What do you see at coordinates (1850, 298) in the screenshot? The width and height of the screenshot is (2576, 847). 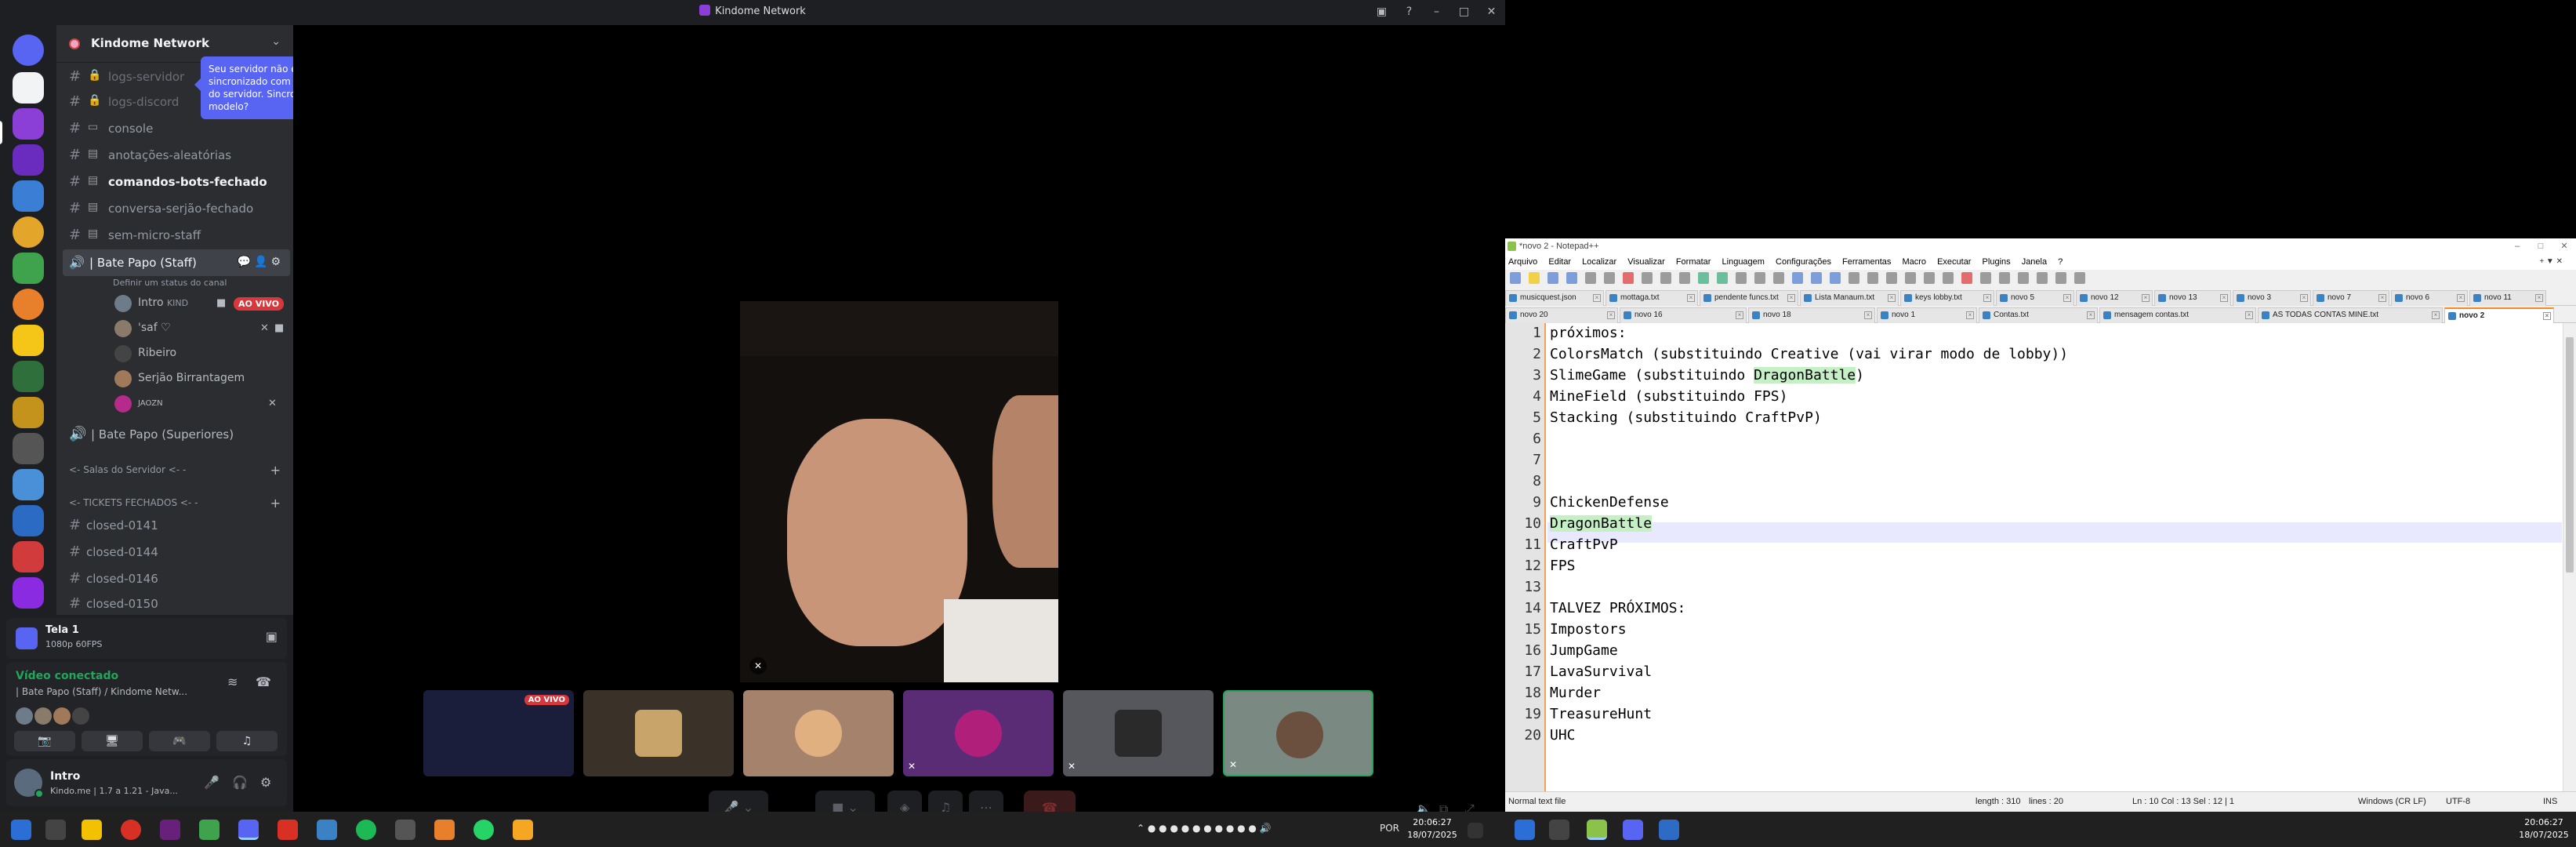 I see `npp-tab: Lista Manaum.txt ×` at bounding box center [1850, 298].